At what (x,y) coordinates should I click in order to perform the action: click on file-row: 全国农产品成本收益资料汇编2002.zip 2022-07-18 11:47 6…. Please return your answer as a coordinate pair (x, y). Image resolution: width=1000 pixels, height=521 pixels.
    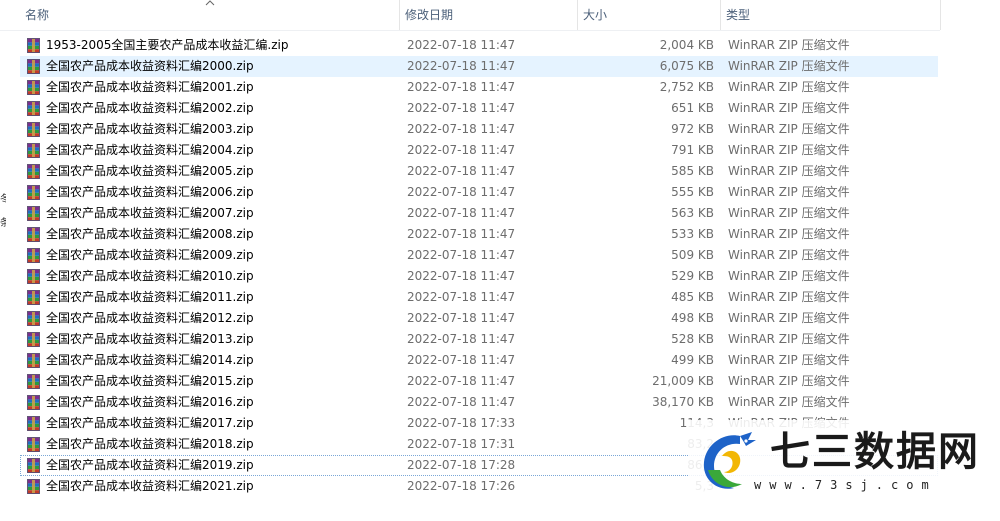
    Looking at the image, I should click on (479, 108).